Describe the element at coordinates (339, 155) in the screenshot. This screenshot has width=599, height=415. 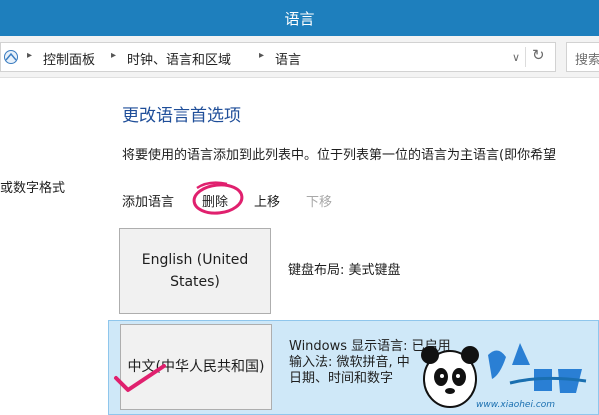
I see `page-description: 将要使用的语言添加到此列表中。位于列表第一位的语言为主语言(即你希望` at that location.